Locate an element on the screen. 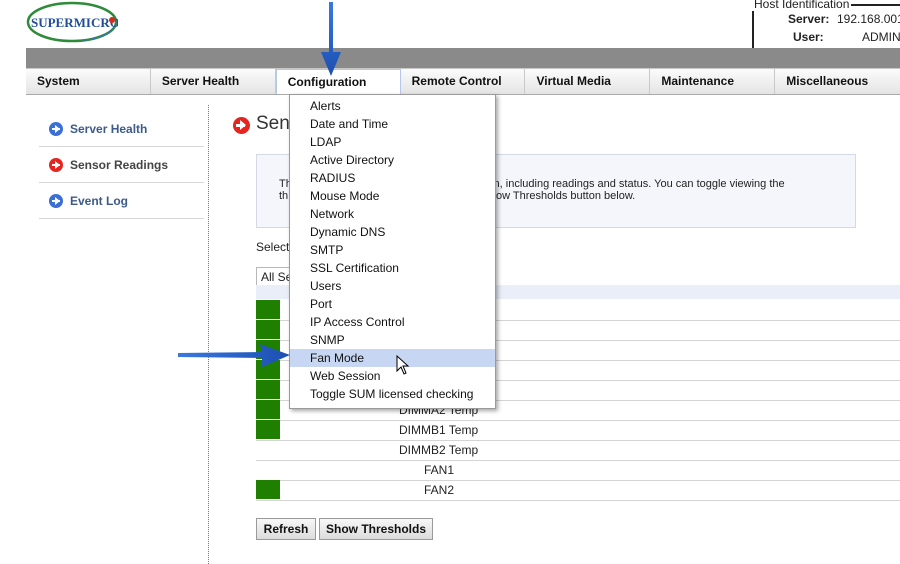  sidebar-divider is located at coordinates (208, 334).